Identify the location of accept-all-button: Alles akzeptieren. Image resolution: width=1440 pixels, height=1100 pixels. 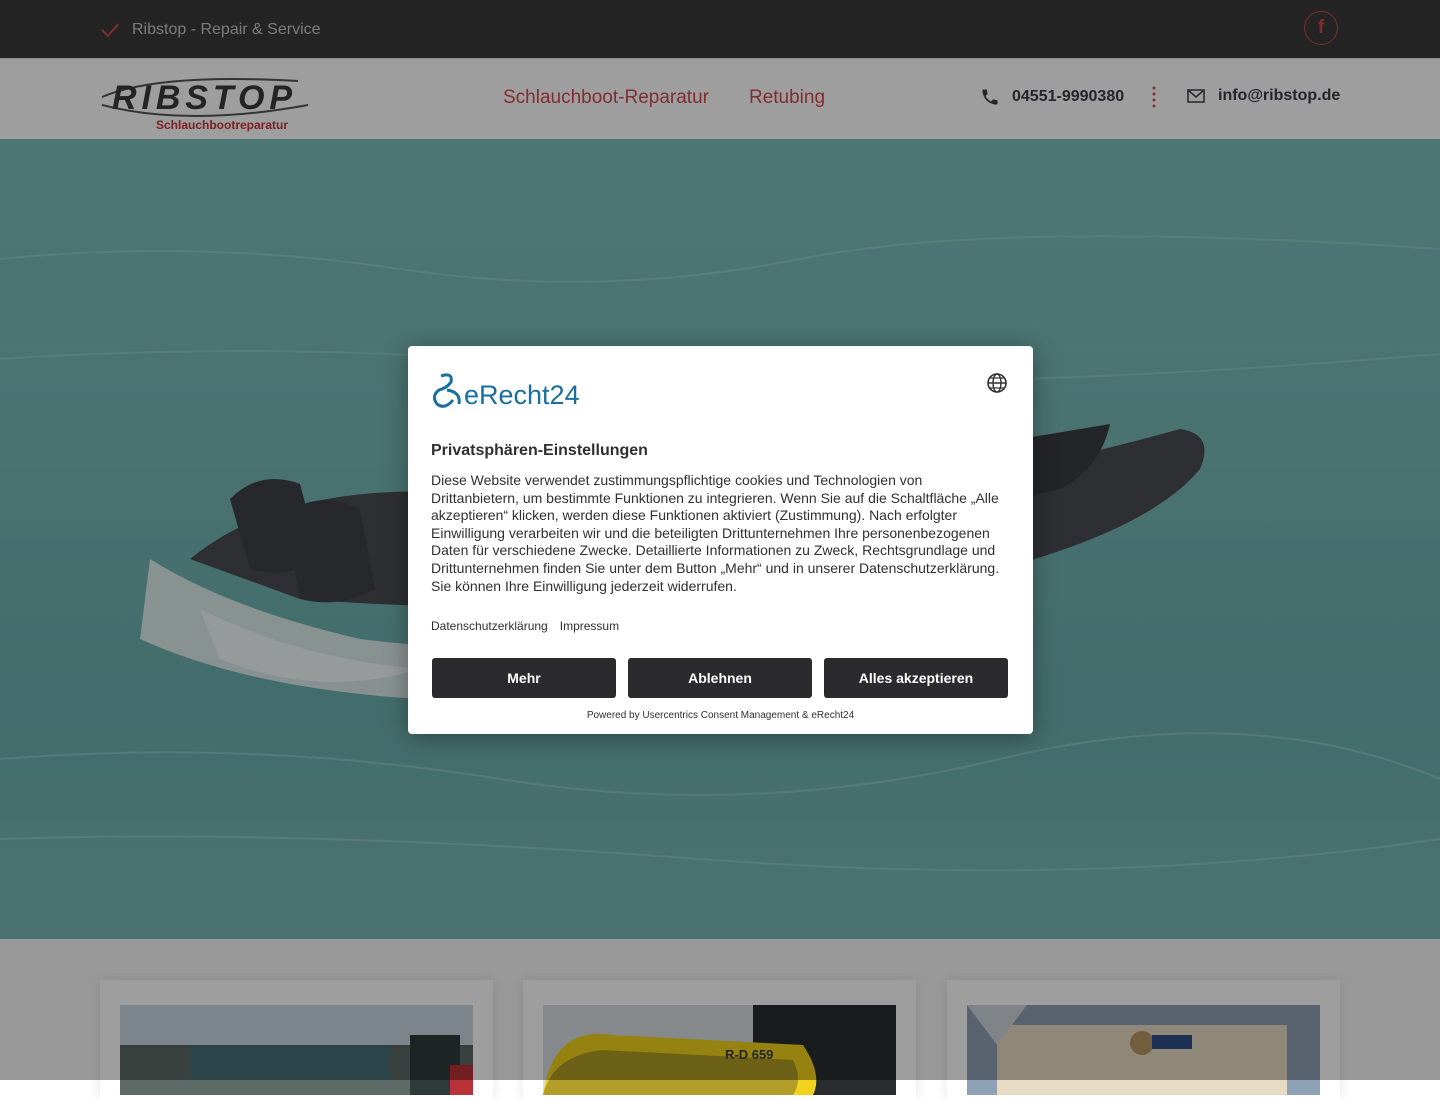
(916, 678).